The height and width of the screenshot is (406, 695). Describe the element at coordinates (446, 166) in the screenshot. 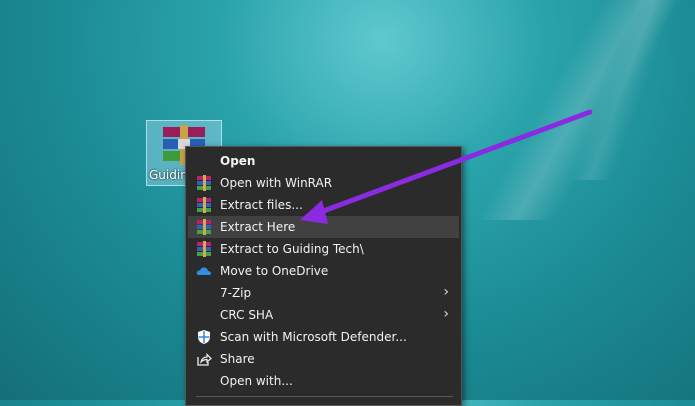

I see `annotation-arrow` at that location.